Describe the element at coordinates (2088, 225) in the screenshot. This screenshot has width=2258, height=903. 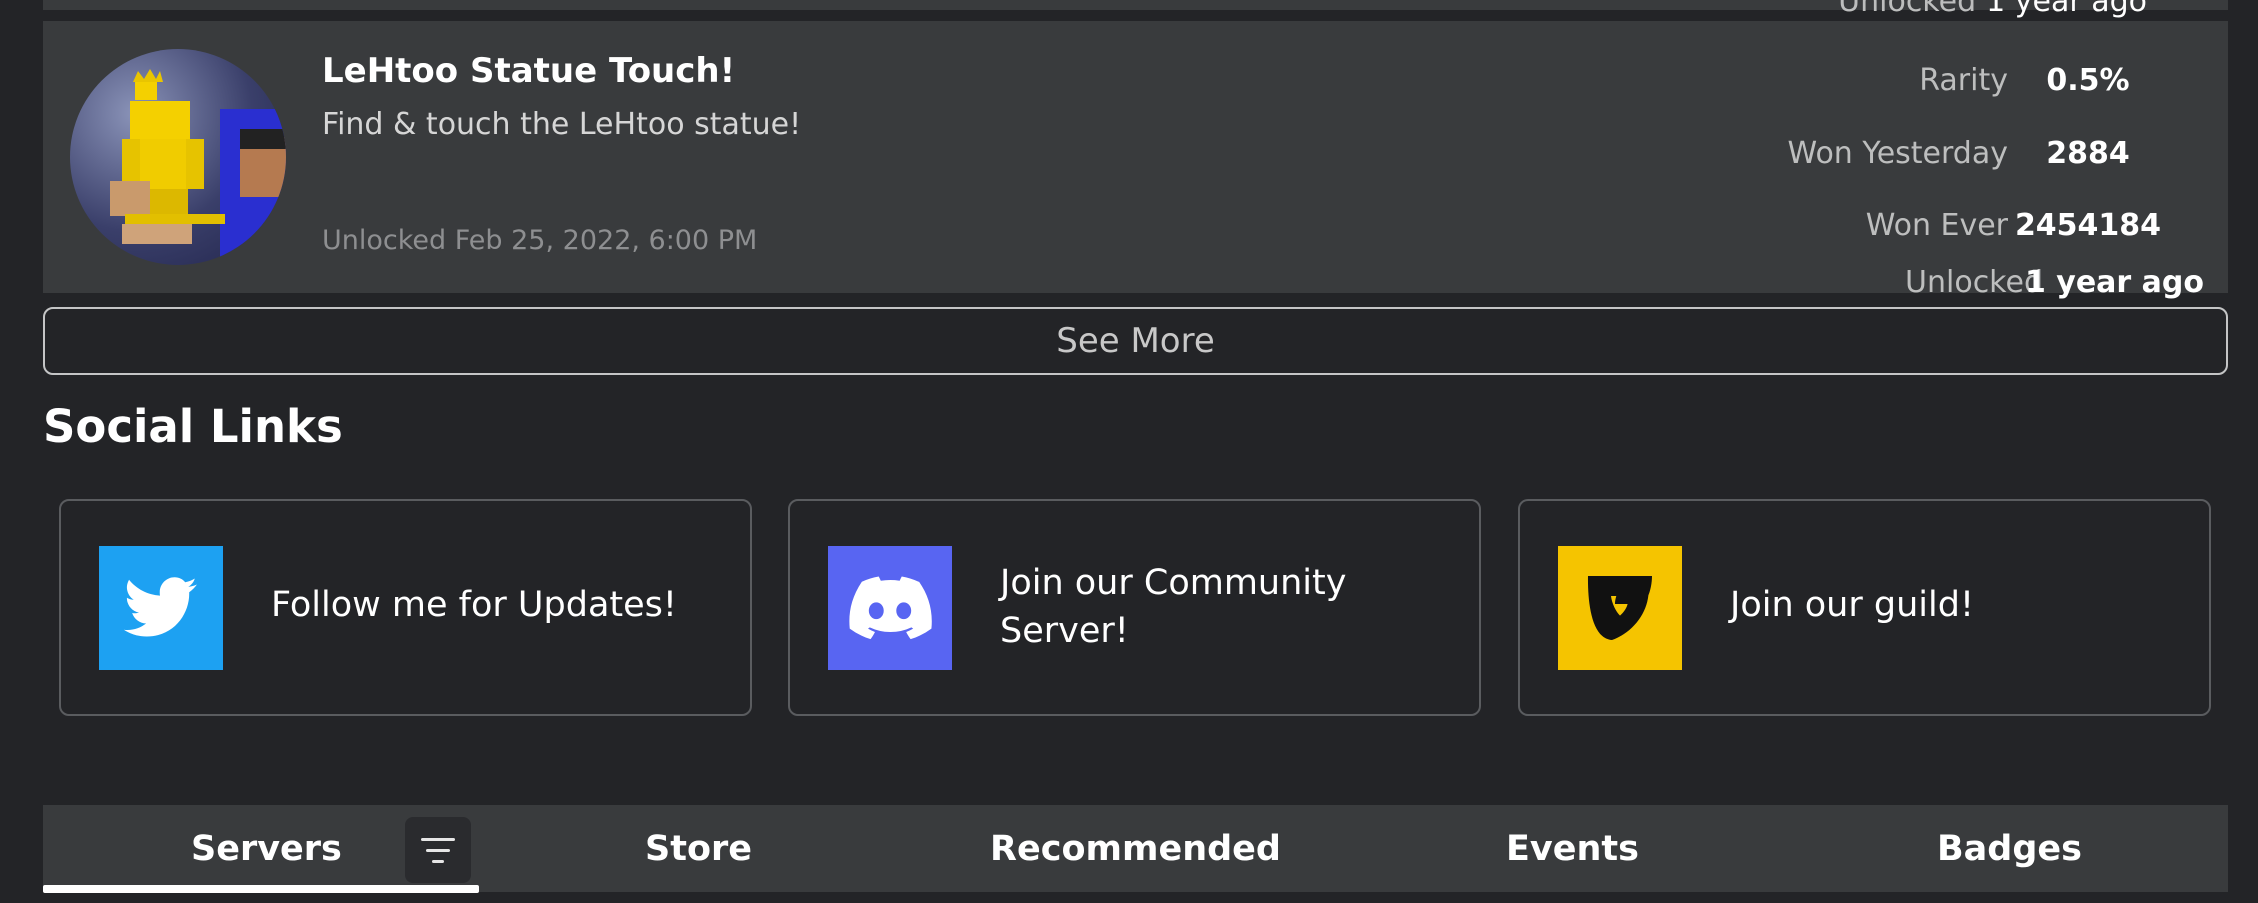
I see `stat-value: 2454184` at that location.